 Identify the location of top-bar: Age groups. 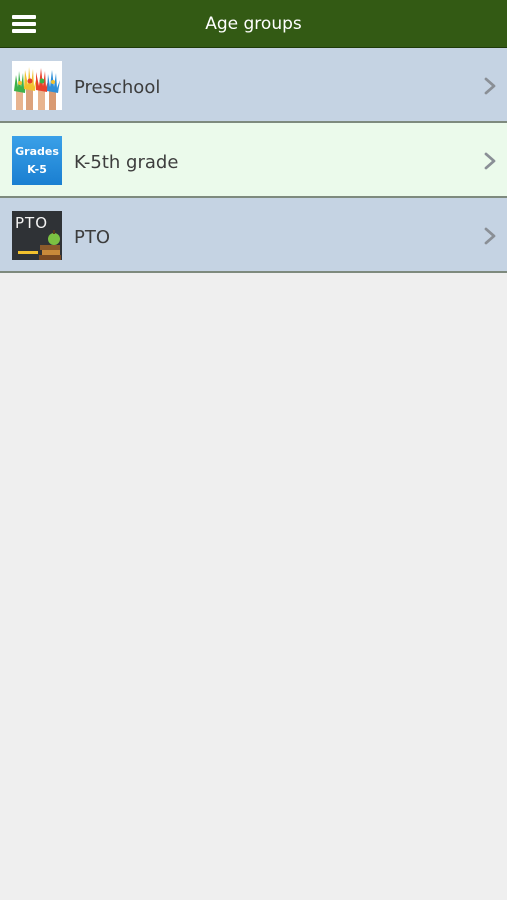
(253, 24).